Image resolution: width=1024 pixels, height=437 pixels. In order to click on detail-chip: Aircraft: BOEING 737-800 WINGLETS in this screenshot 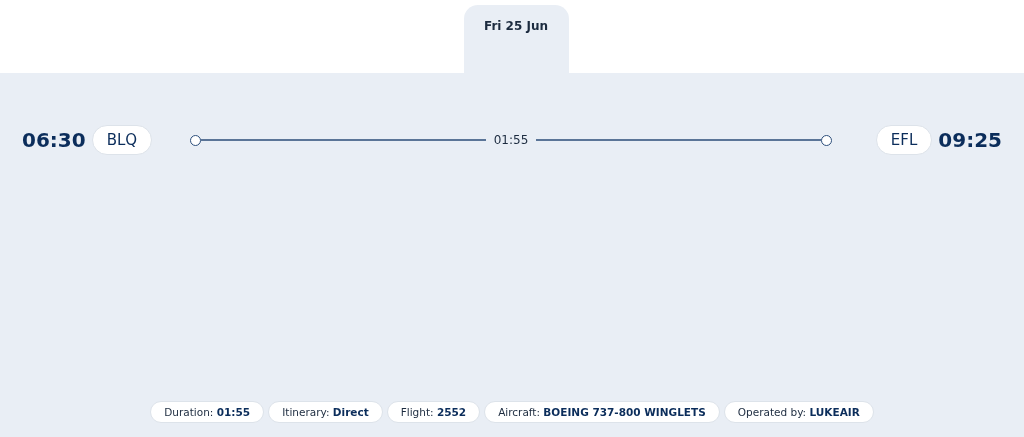, I will do `click(602, 412)`.